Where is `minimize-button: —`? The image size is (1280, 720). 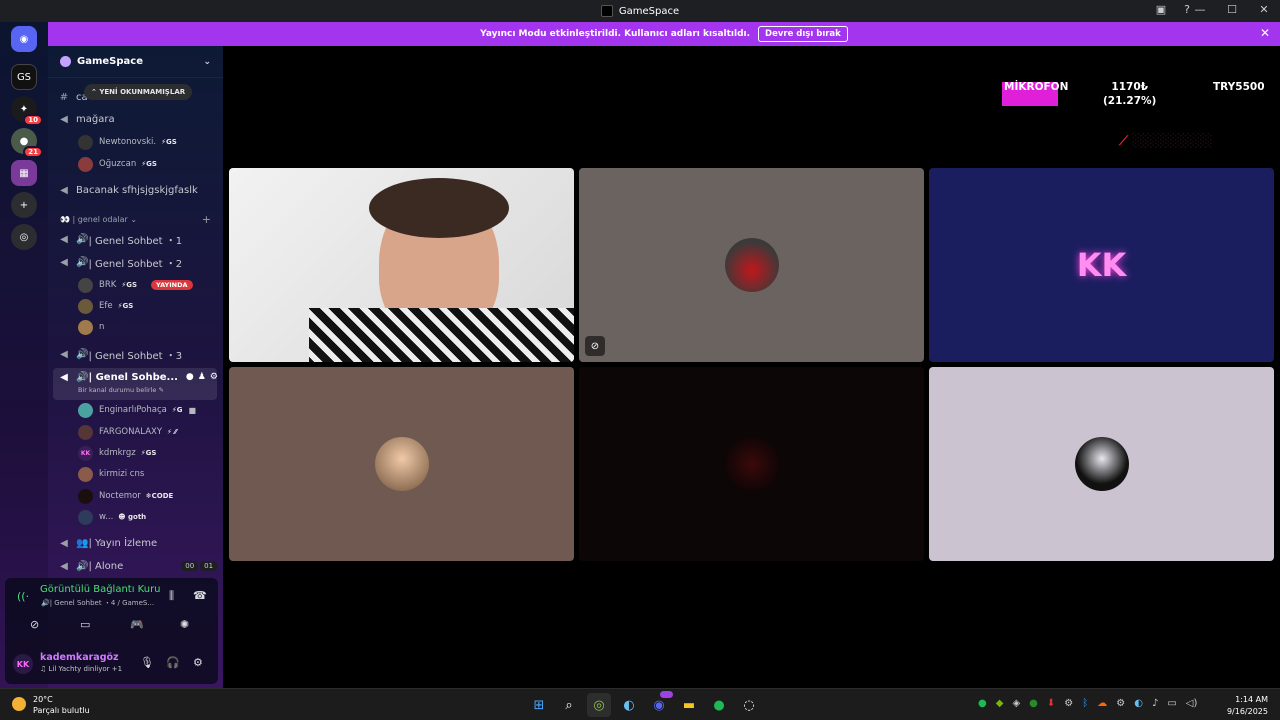
minimize-button: — is located at coordinates (1200, 9).